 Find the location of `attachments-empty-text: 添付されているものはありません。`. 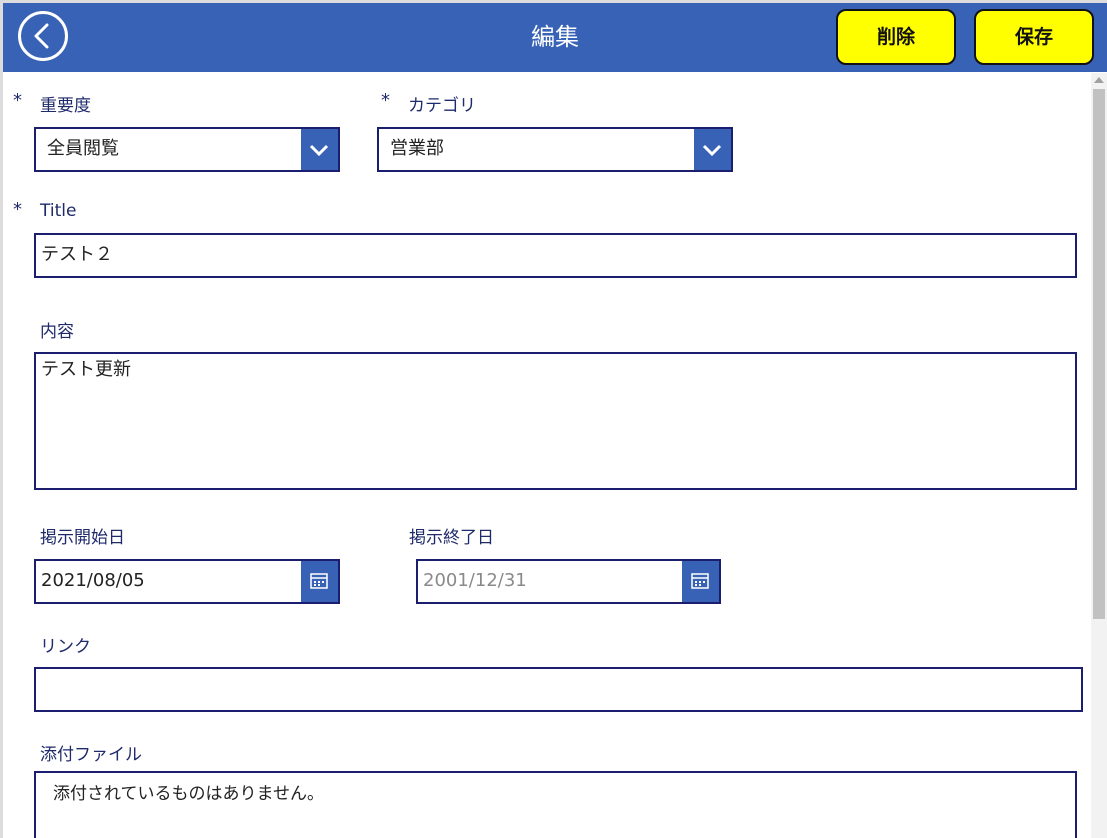

attachments-empty-text: 添付されているものはありません。 is located at coordinates (188, 794).